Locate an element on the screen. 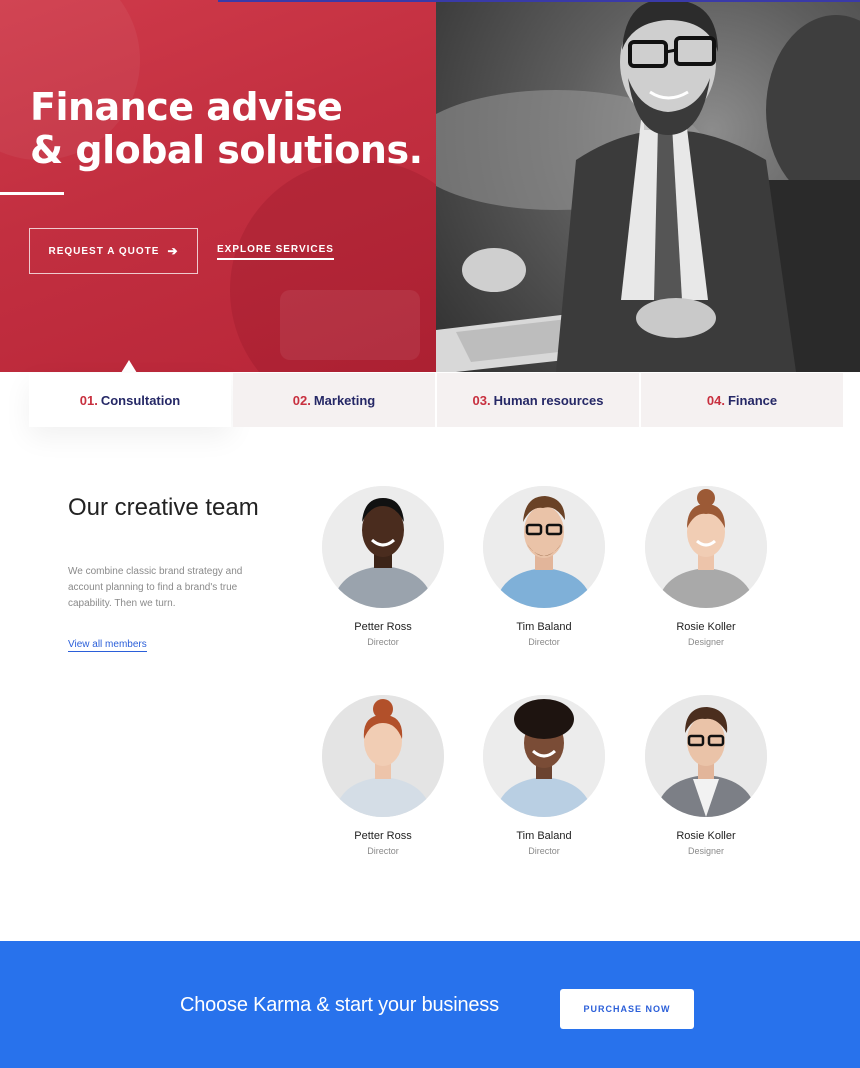 The image size is (860, 1068). team-heading: Our creative team is located at coordinates (163, 507).